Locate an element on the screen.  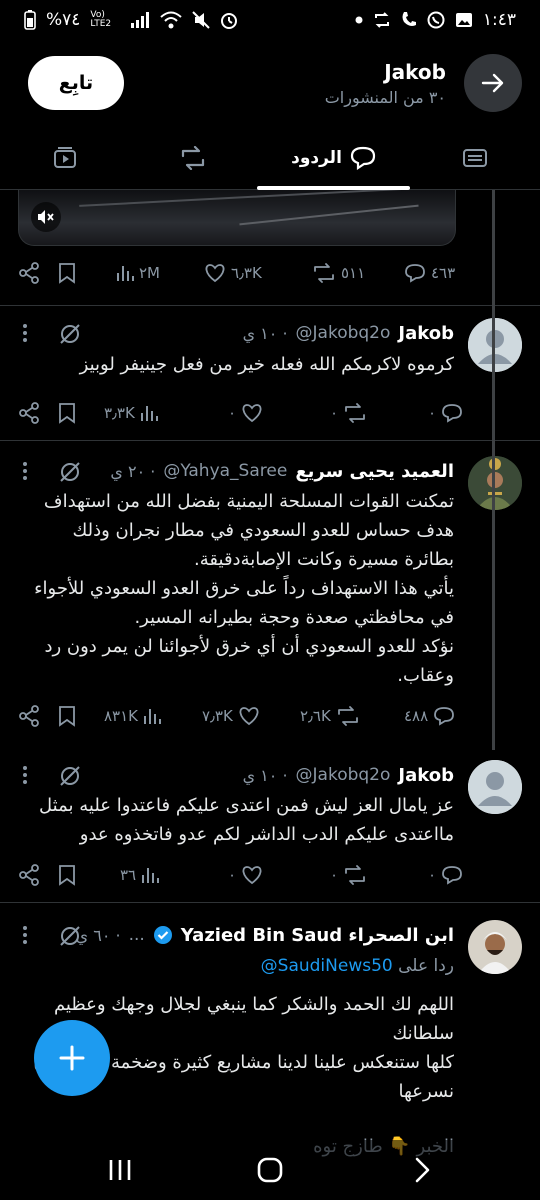
grok-icon is located at coordinates (70, 334).